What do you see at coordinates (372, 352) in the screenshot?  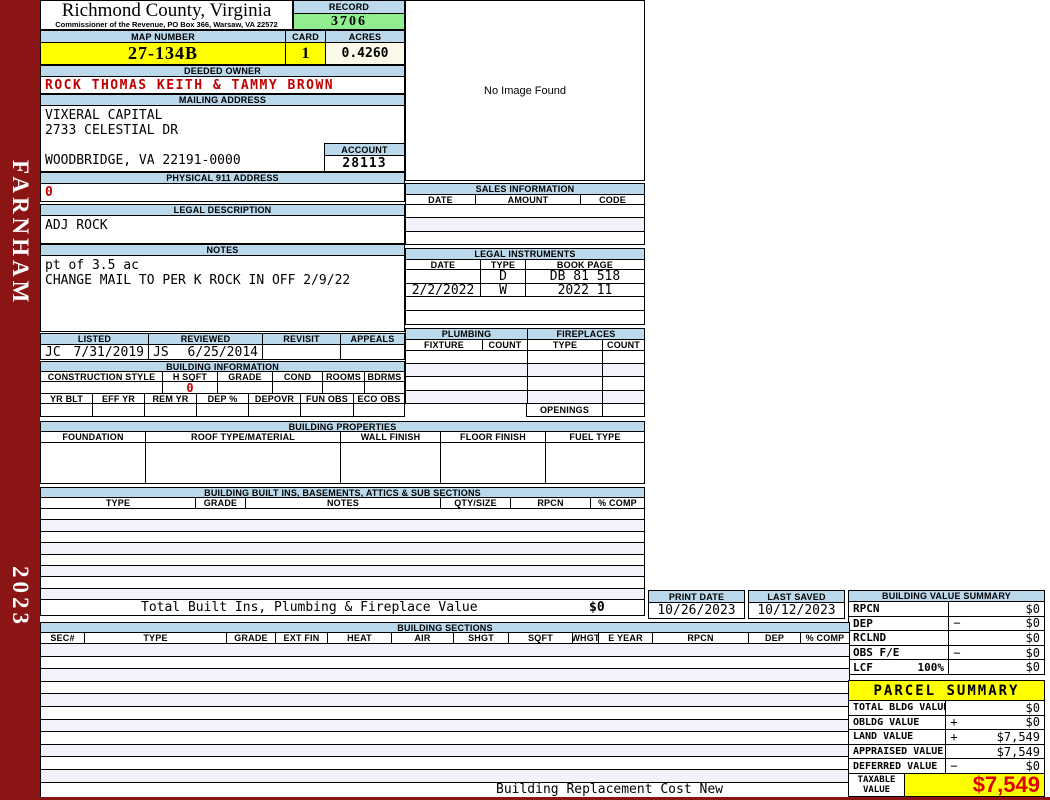 I see `appeals-value` at bounding box center [372, 352].